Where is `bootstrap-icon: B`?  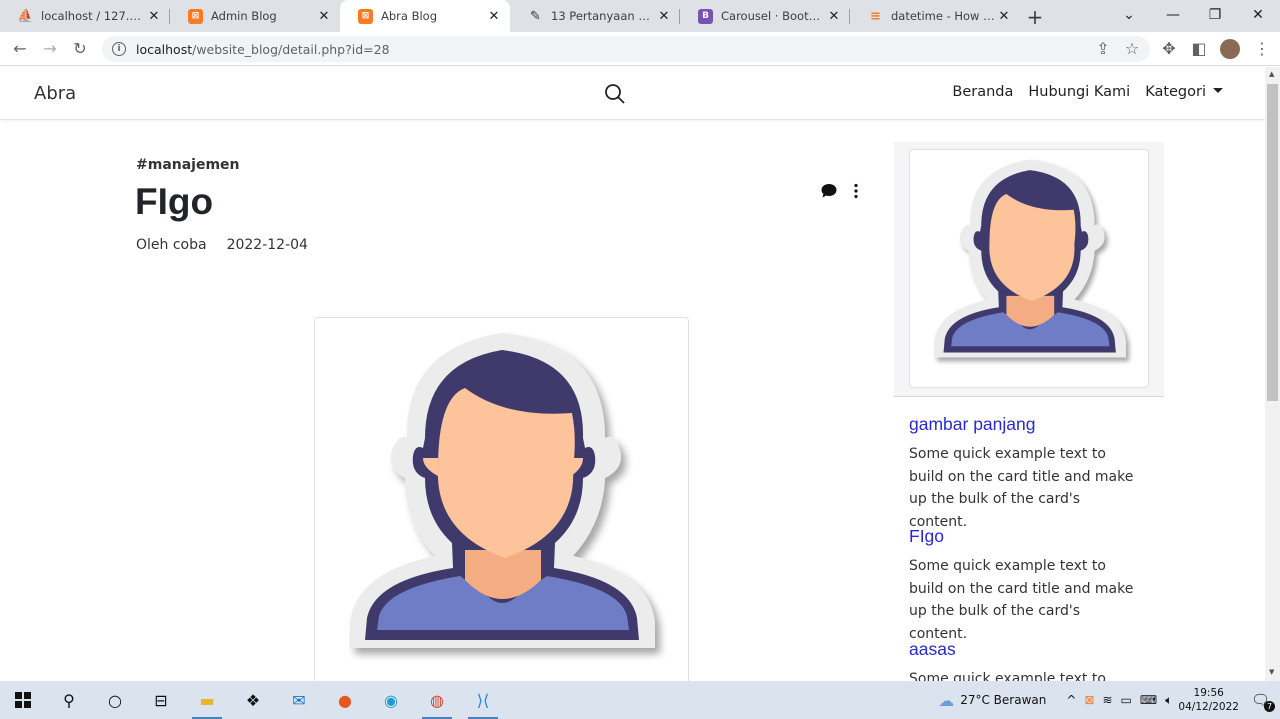
bootstrap-icon: B is located at coordinates (705, 16).